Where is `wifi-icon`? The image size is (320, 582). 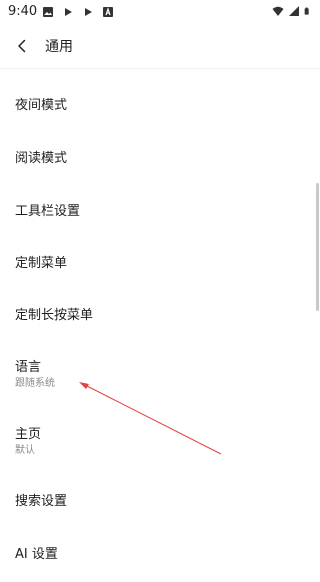
wifi-icon is located at coordinates (278, 11).